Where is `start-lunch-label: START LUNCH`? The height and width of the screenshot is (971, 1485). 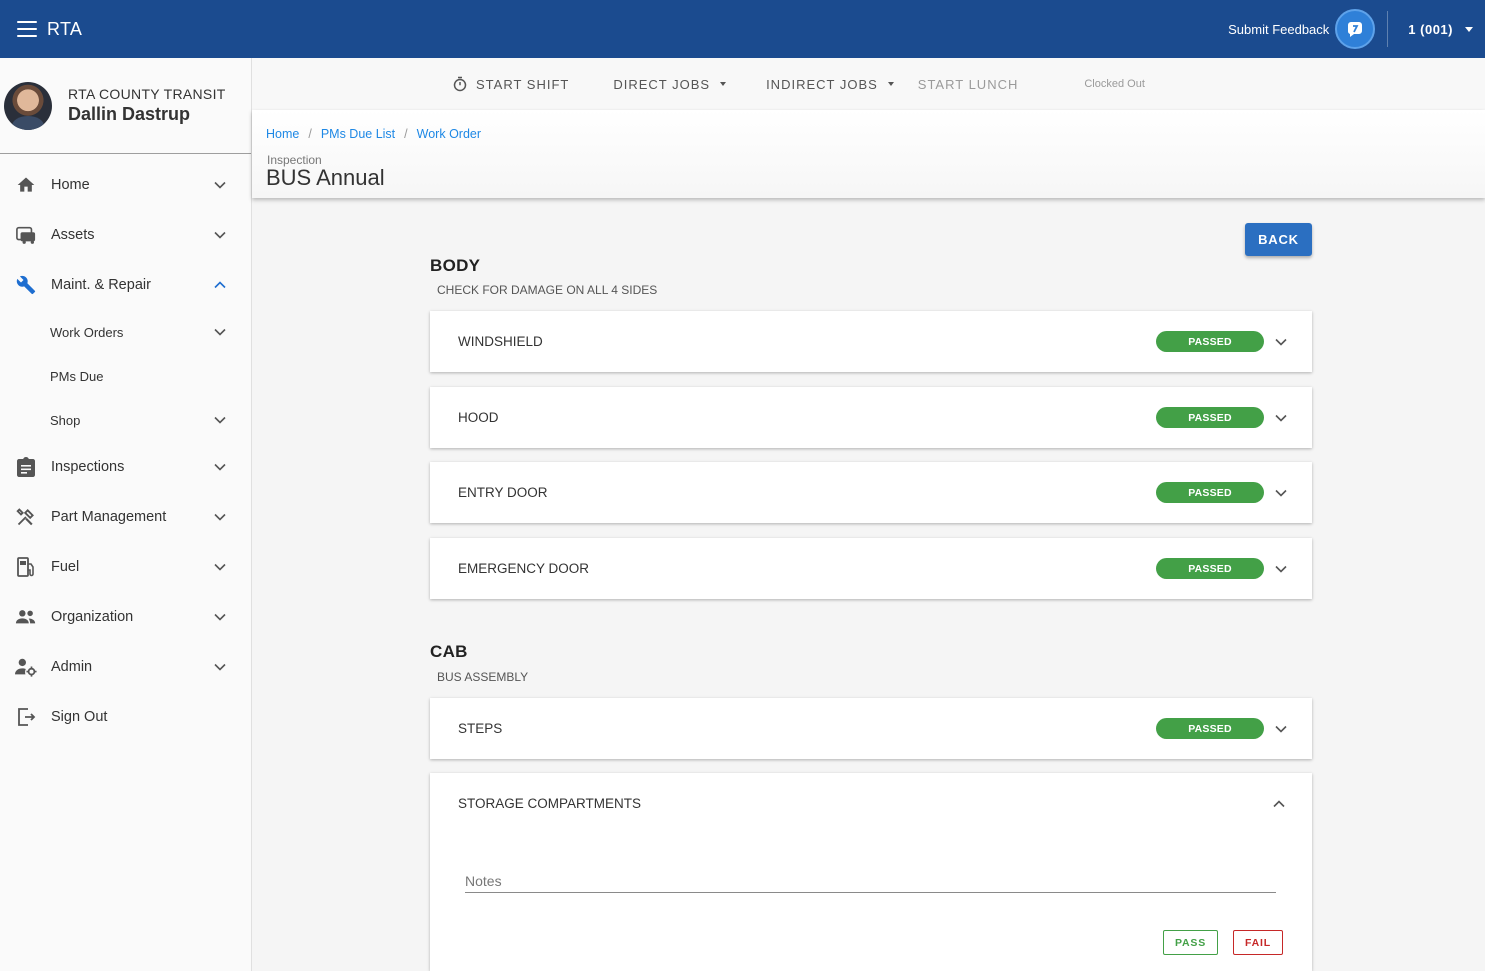 start-lunch-label: START LUNCH is located at coordinates (968, 84).